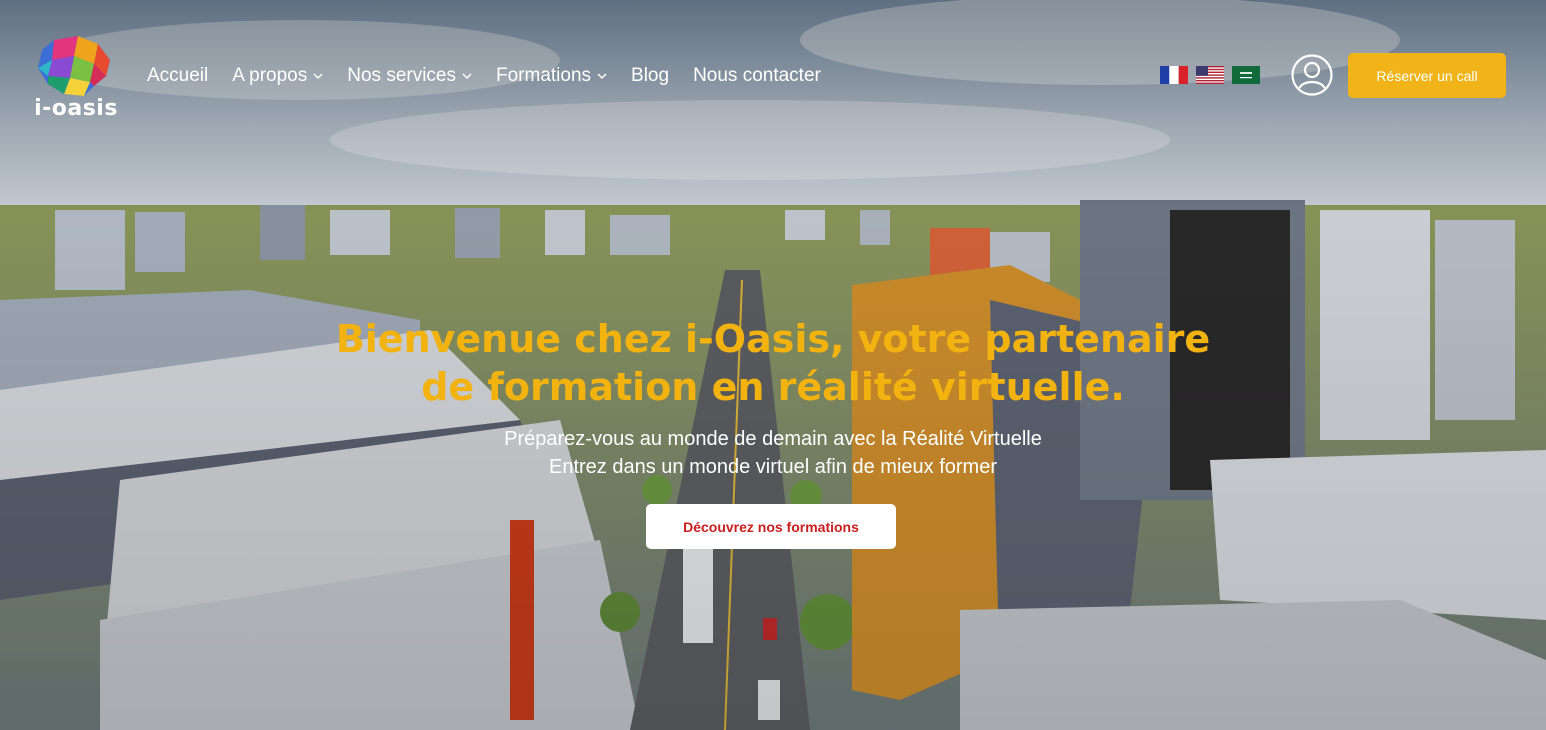 This screenshot has height=730, width=1546. What do you see at coordinates (1246, 75) in the screenshot?
I see `sa-flag-icon` at bounding box center [1246, 75].